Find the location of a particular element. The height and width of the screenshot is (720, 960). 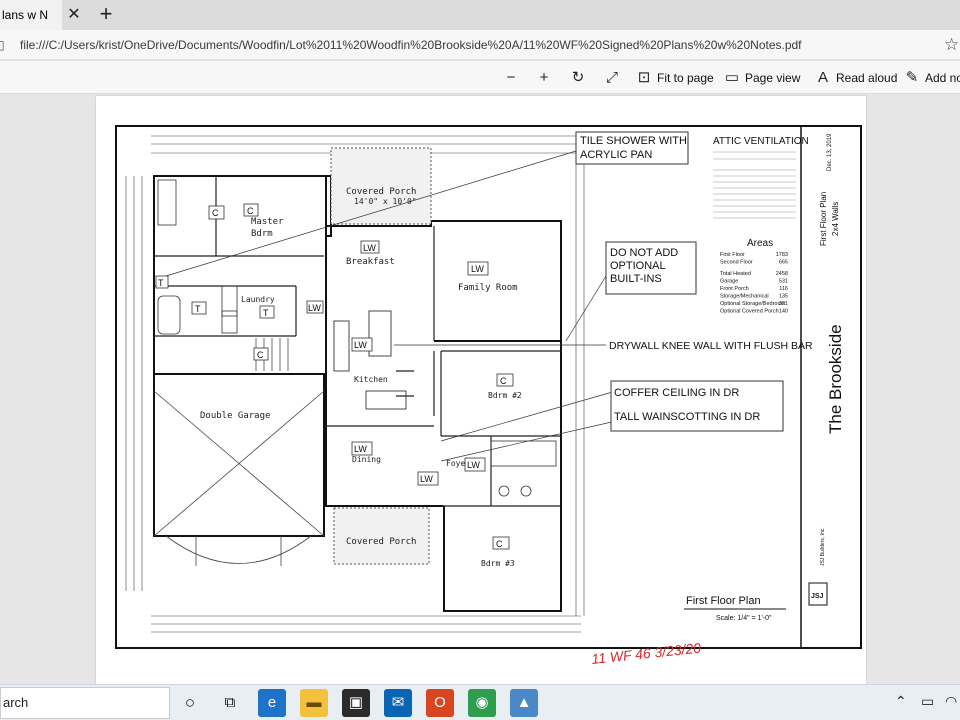

areas-row-label: Second Floor is located at coordinates (736, 263).